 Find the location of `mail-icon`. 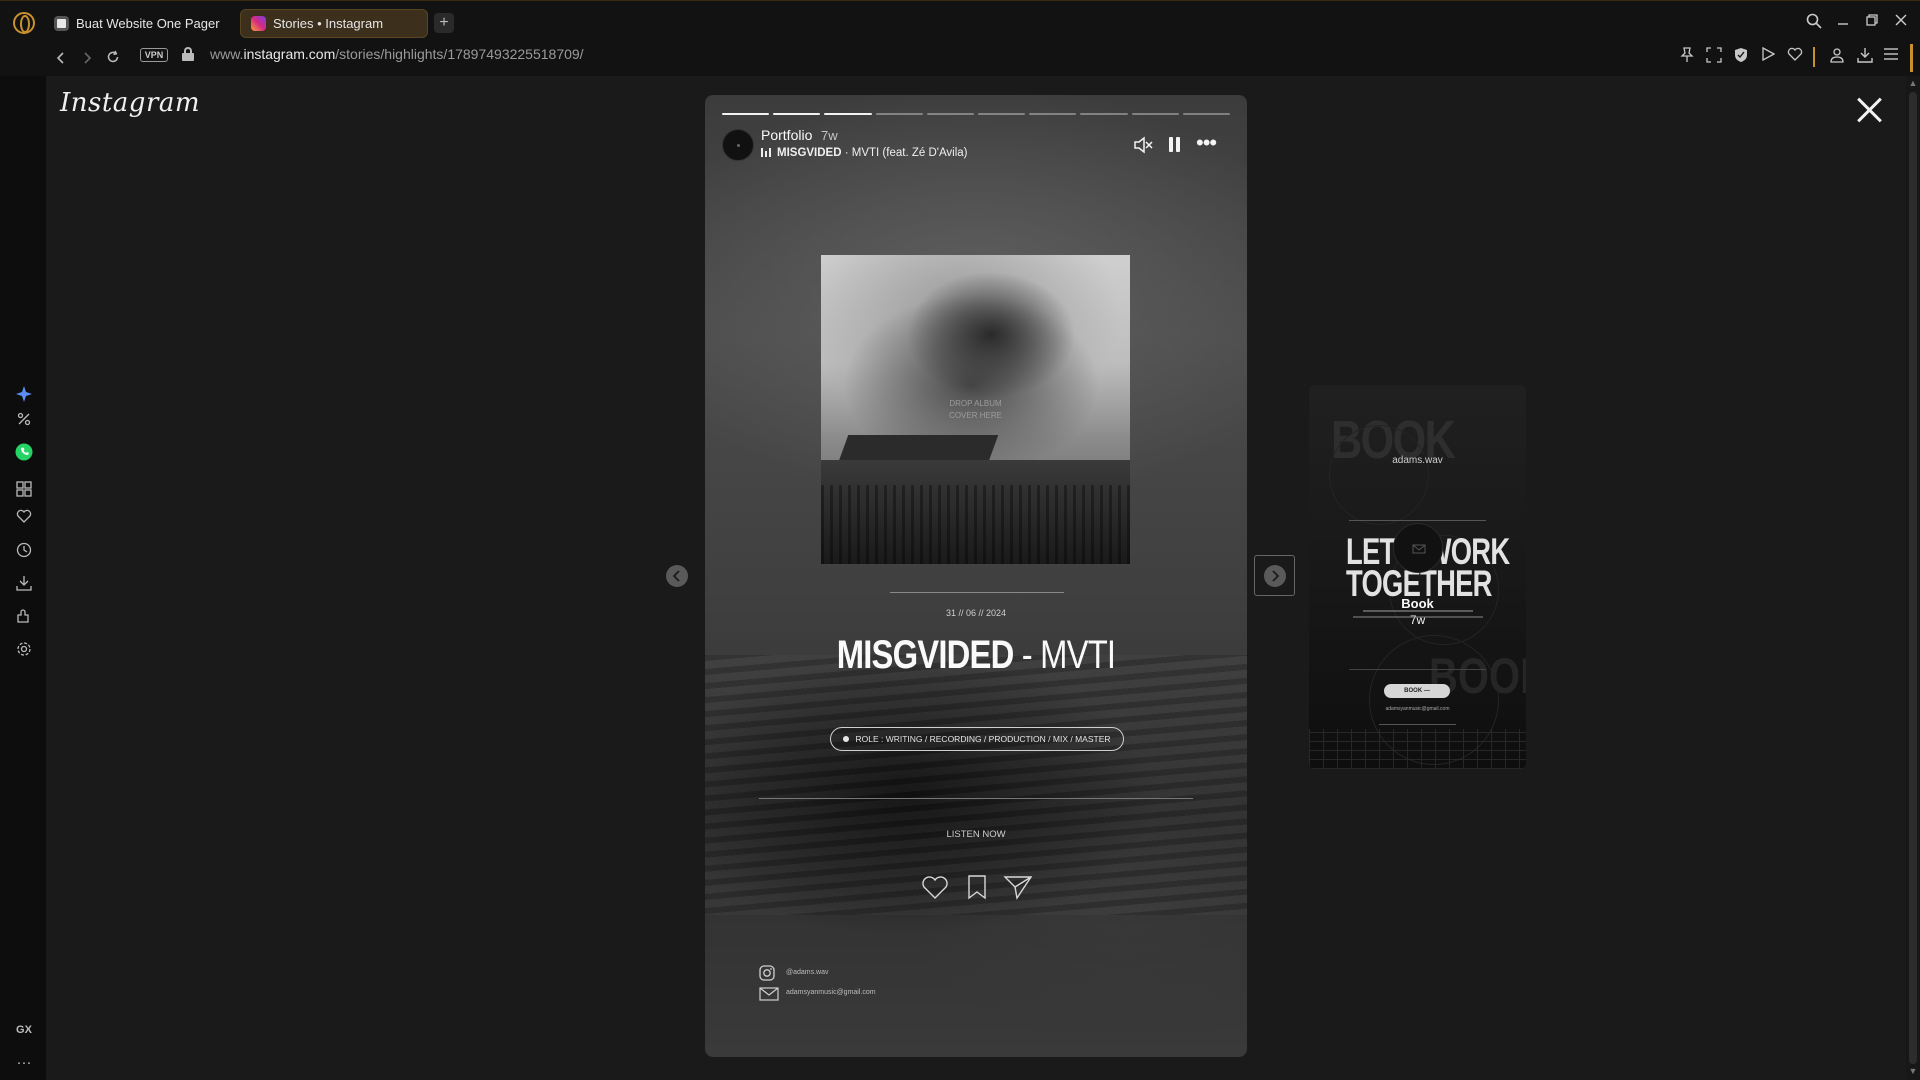

mail-icon is located at coordinates (769, 993).